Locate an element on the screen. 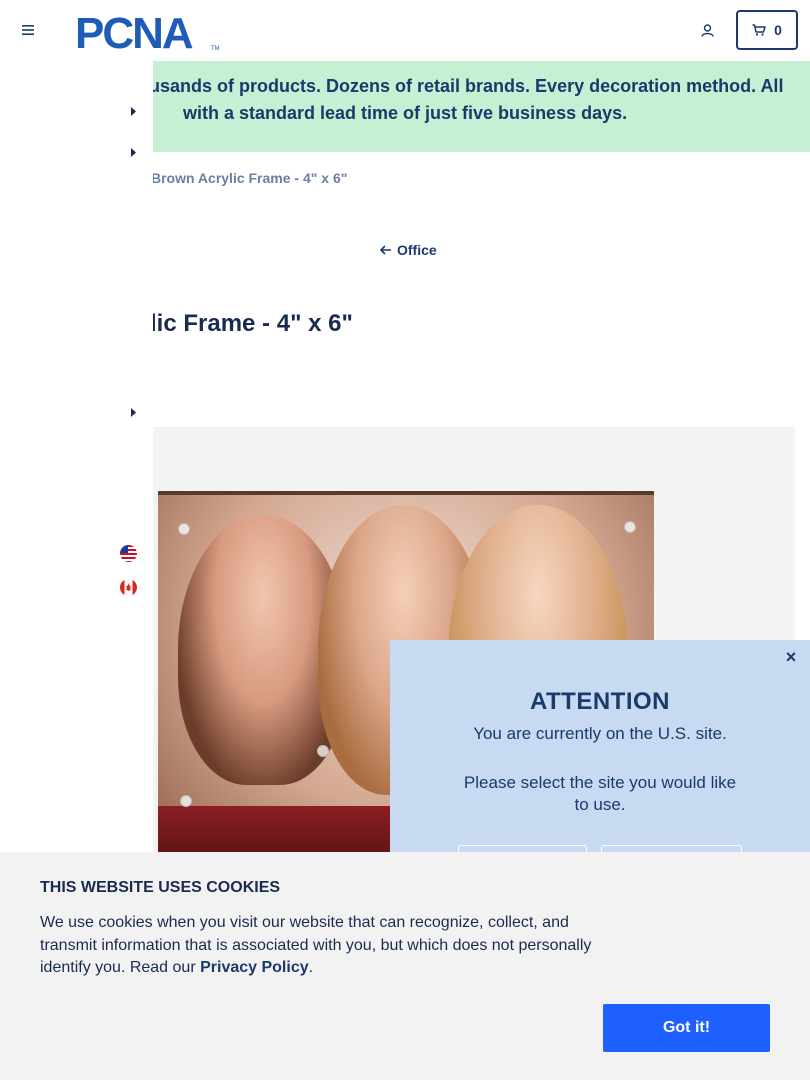 The height and width of the screenshot is (1080, 810). privacy-policy-link: Privacy Policy is located at coordinates (254, 967).